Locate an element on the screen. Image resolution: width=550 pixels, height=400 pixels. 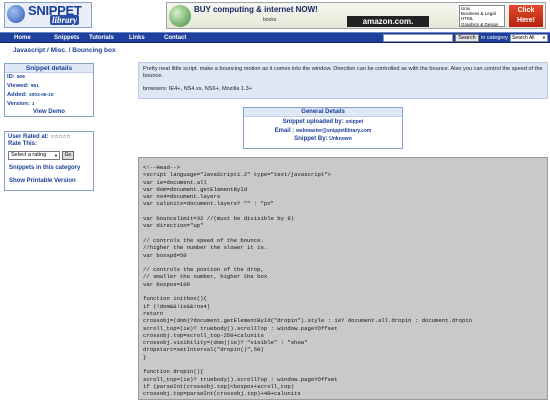
category-select-value: Search All is located at coordinates (523, 38).